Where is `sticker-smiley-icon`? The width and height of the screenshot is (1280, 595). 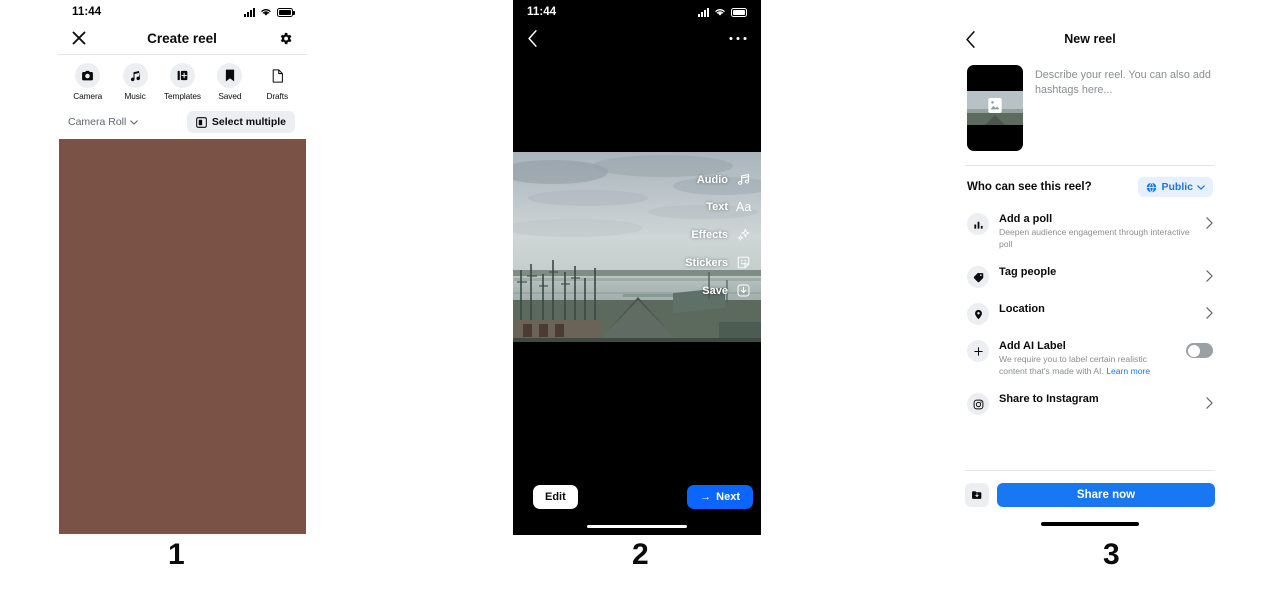 sticker-smiley-icon is located at coordinates (743, 262).